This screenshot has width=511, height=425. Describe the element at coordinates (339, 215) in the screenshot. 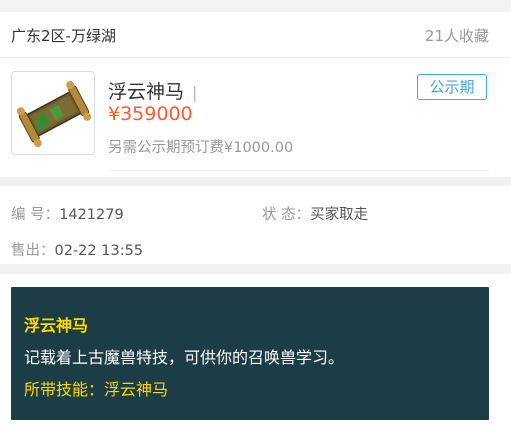

I see `trade-state-value: 买家取走` at that location.